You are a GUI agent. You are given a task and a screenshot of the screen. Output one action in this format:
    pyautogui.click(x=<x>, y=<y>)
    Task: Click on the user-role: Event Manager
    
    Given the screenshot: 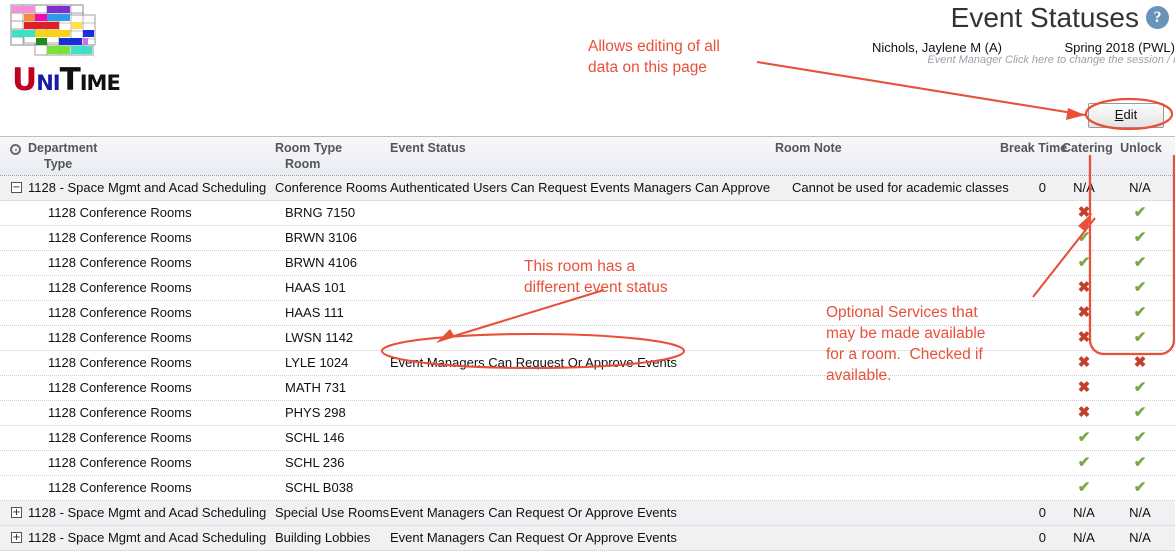 What is the action you would take?
    pyautogui.click(x=964, y=60)
    